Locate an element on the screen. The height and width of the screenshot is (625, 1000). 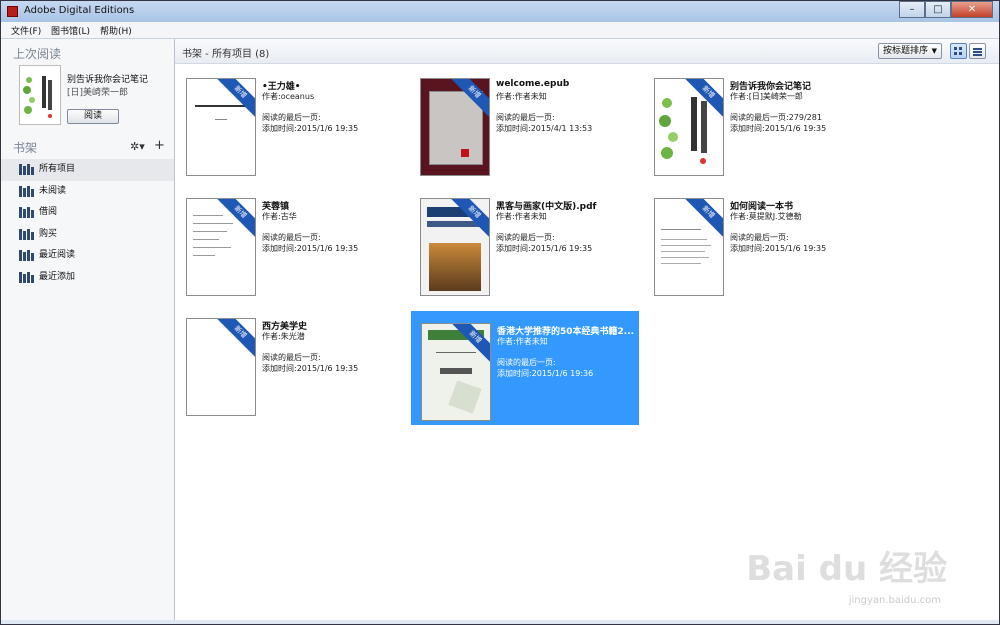
shelf-item-unread: 未阅读 is located at coordinates (87, 192).